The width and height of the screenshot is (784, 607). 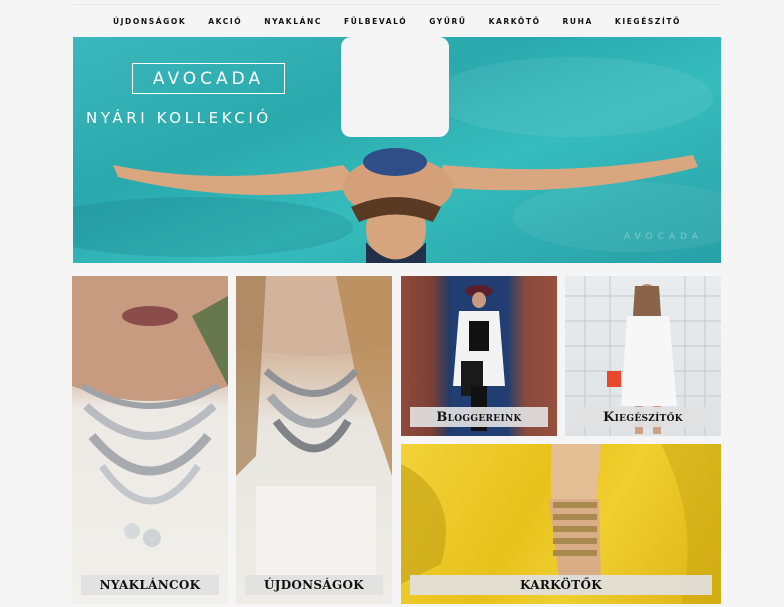 What do you see at coordinates (515, 21) in the screenshot?
I see `nav-item-karkoto: KARKÖTŐ` at bounding box center [515, 21].